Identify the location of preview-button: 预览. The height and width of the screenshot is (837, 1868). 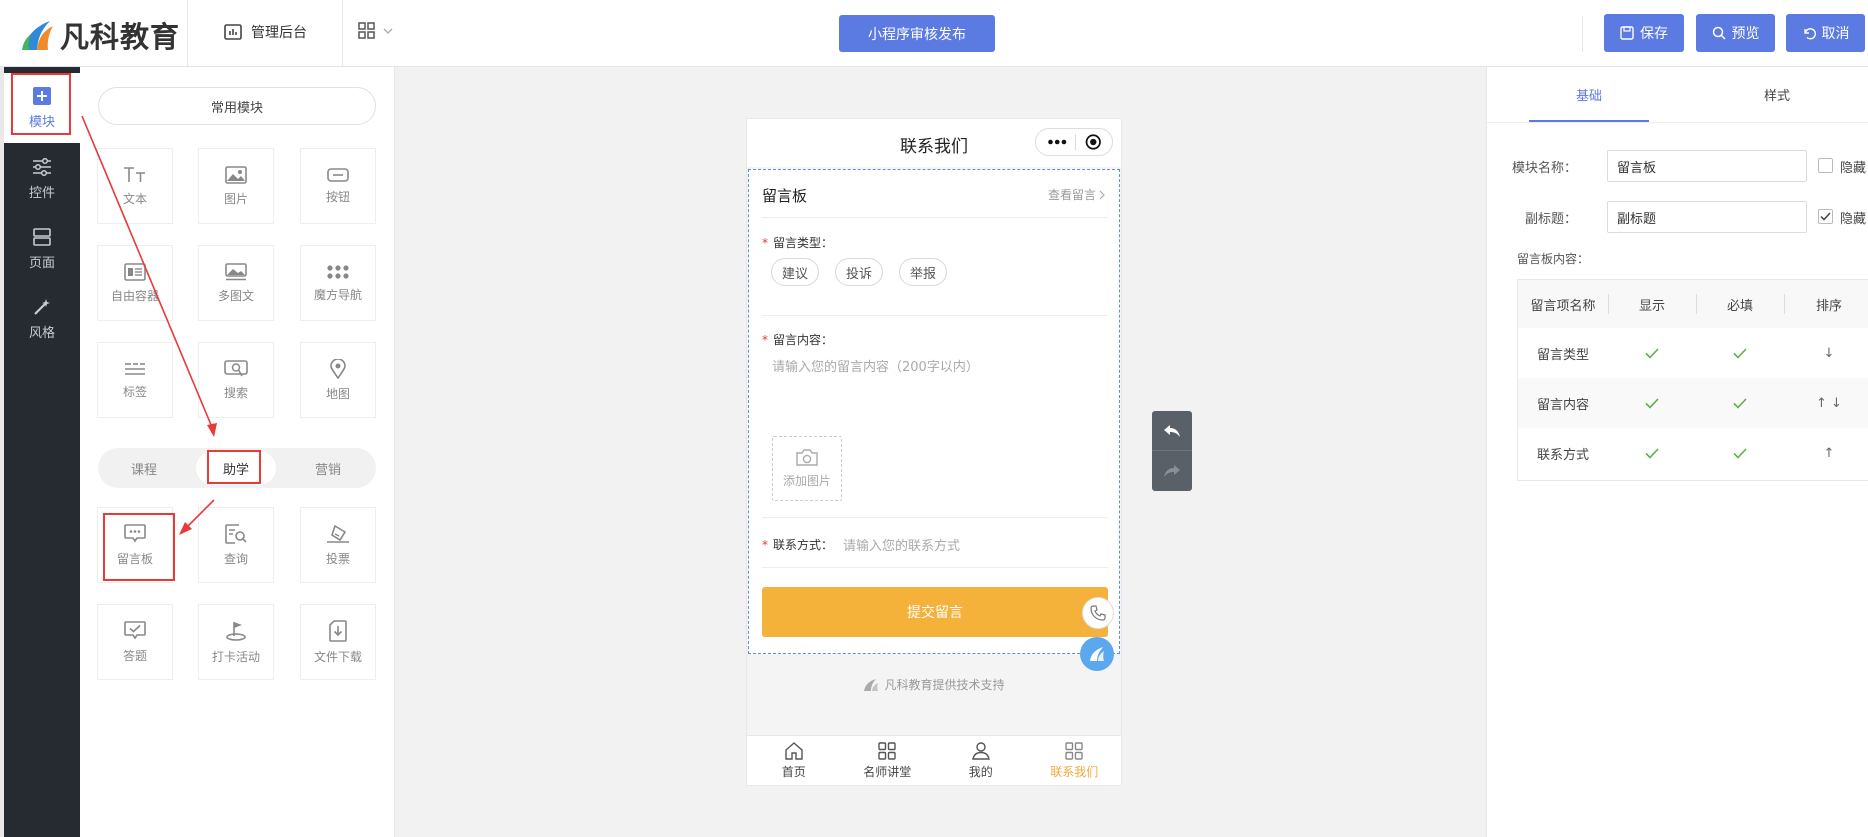
(1735, 33).